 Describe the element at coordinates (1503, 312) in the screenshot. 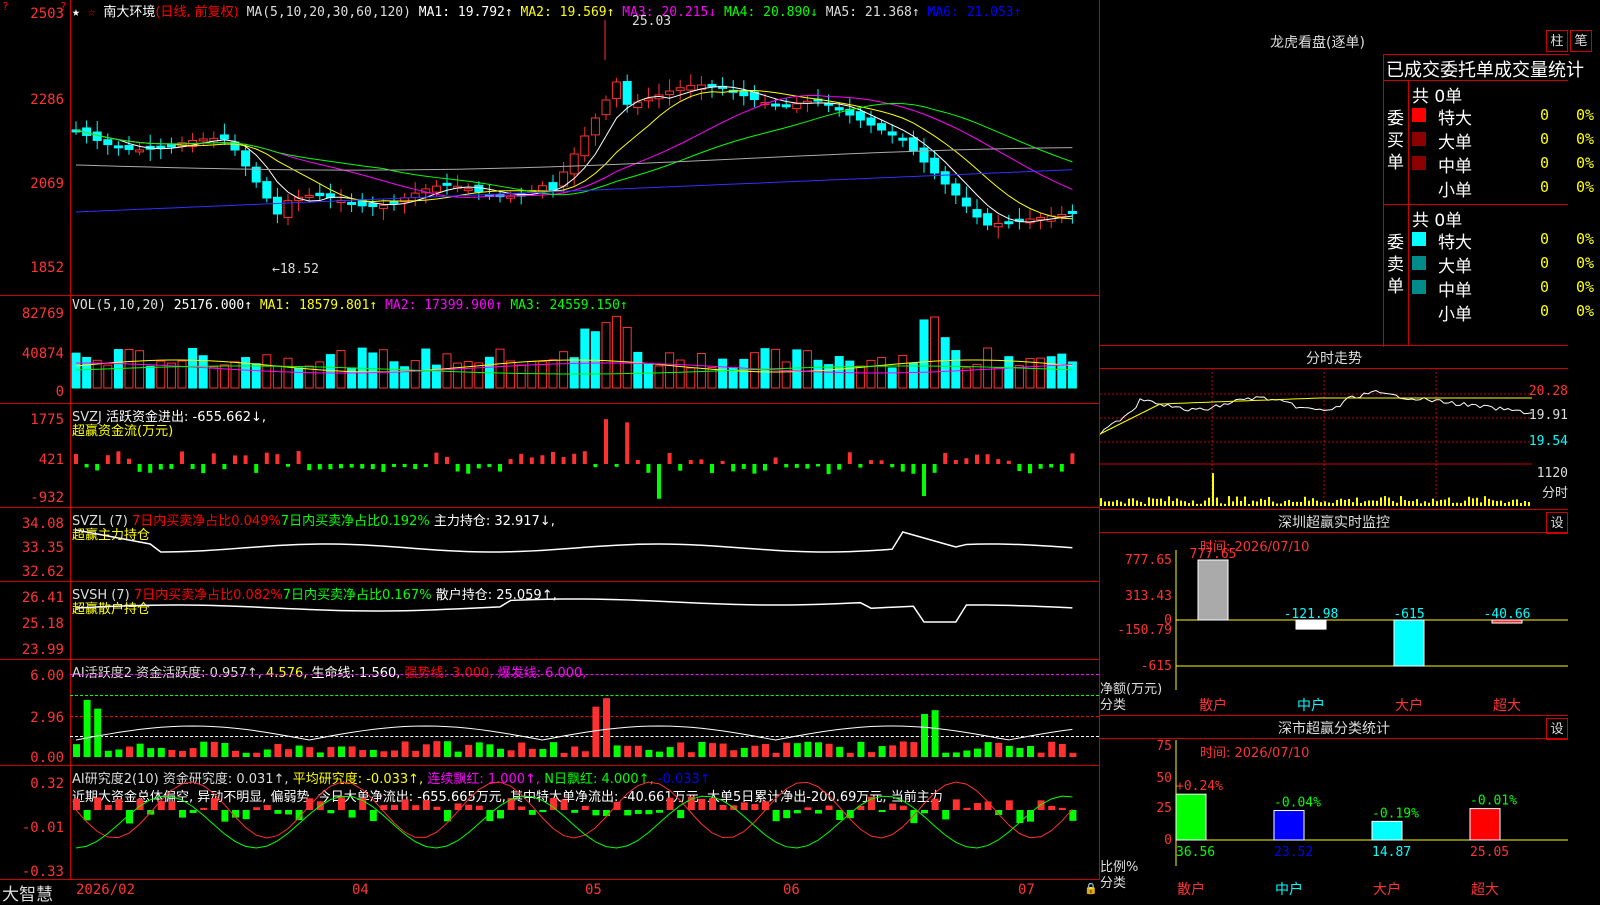

I see `sell-row: 小单 0 0%` at that location.